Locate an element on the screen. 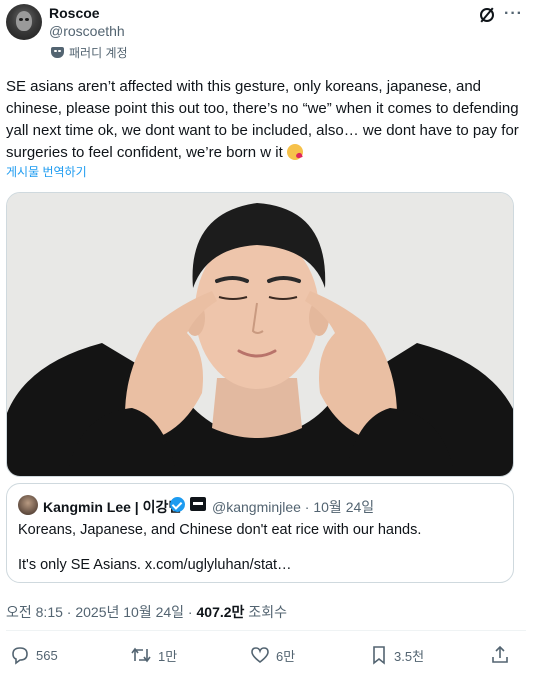  tweet-header: Roscoe @roscoethh 패러디 계정 ··· is located at coordinates (266, 34).